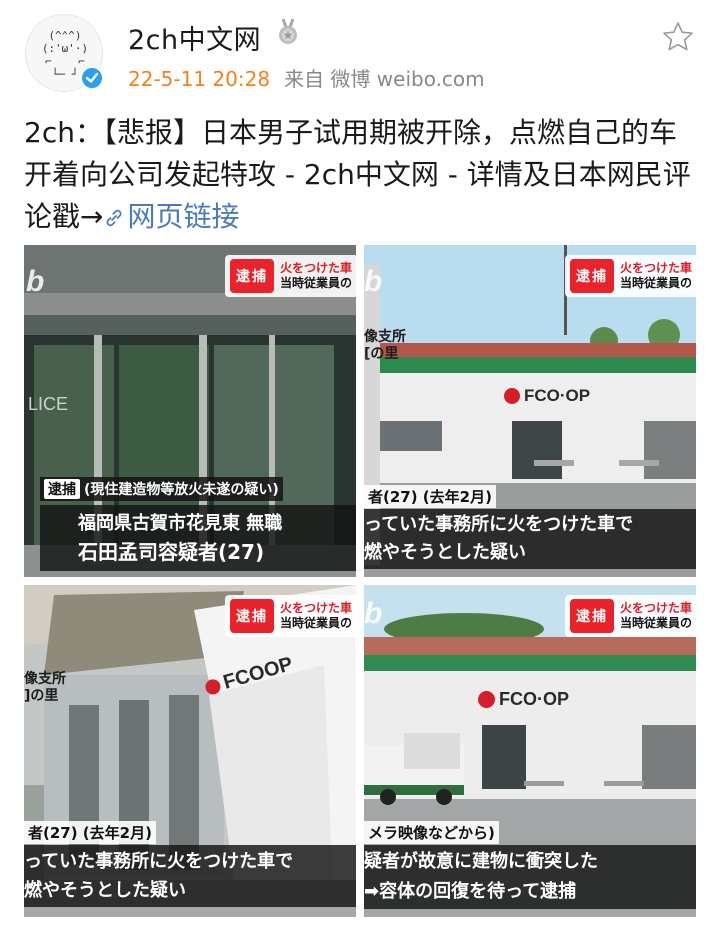 This screenshot has height=937, width=720. What do you see at coordinates (92, 78) in the screenshot?
I see `verified-badge-icon` at bounding box center [92, 78].